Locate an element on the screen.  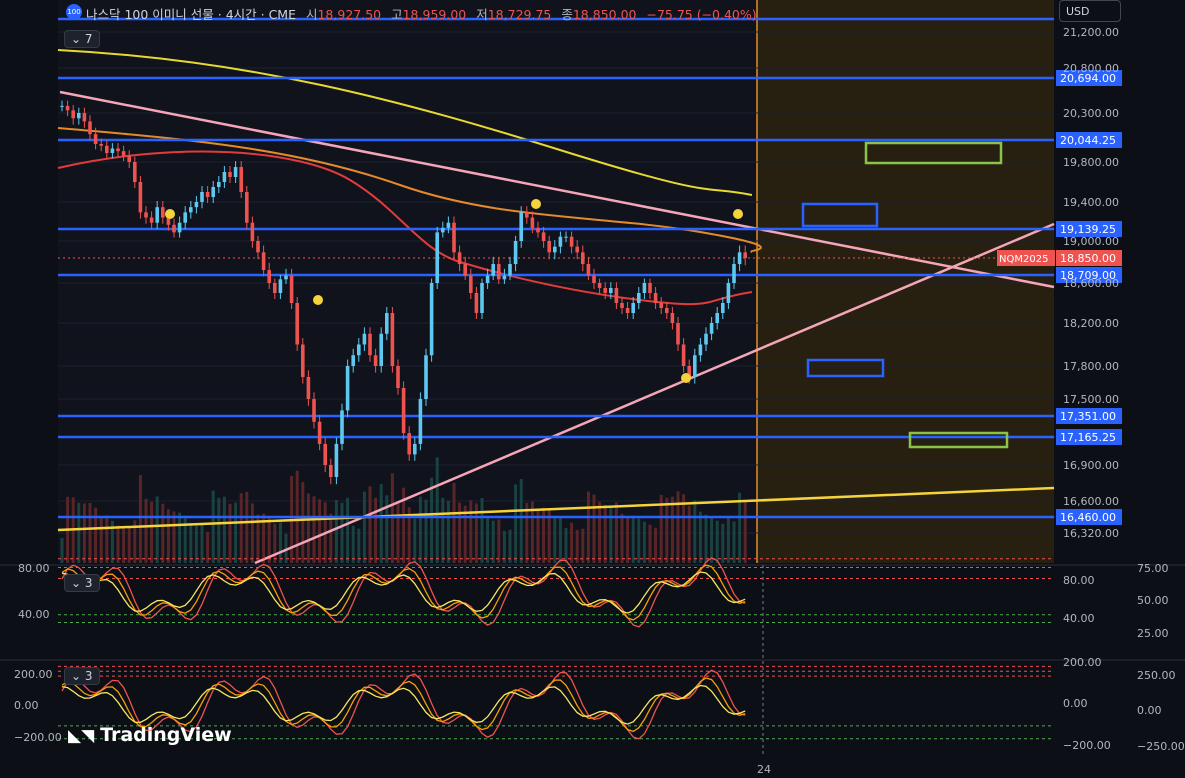
symbol-title: 나스닥 100 이미니 선물 · 4시간 · CME is located at coordinates (191, 14).